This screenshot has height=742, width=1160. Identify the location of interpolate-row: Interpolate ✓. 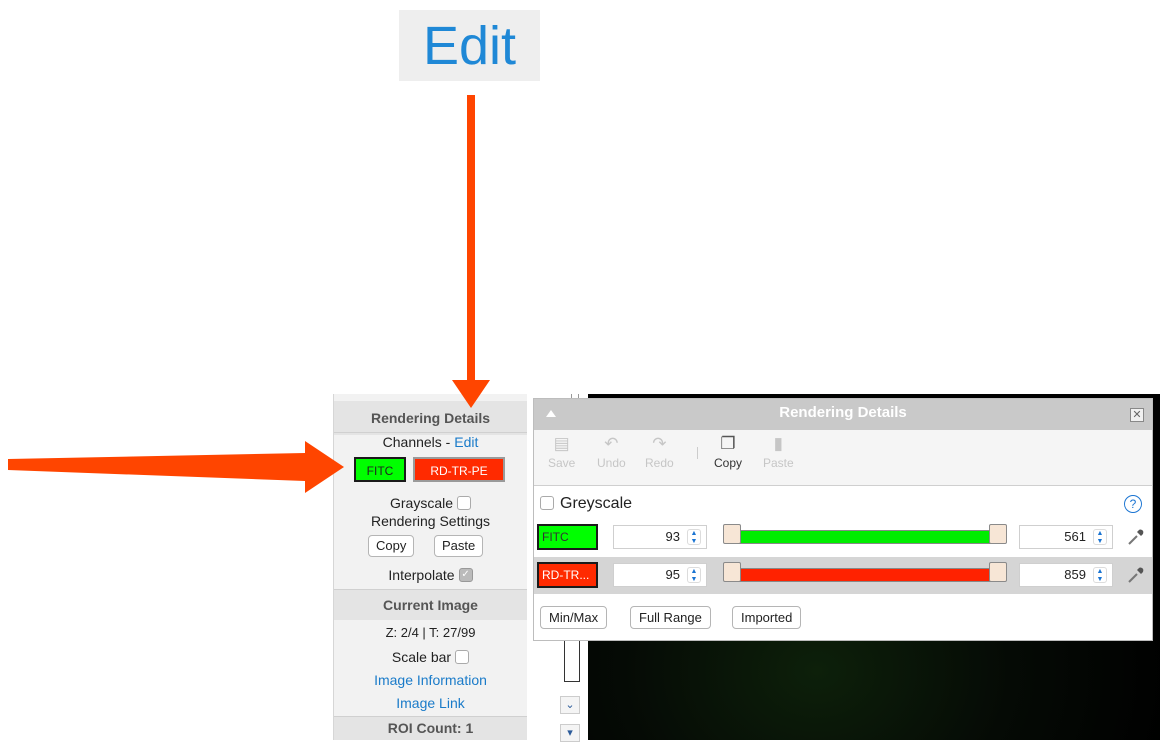
(430, 575).